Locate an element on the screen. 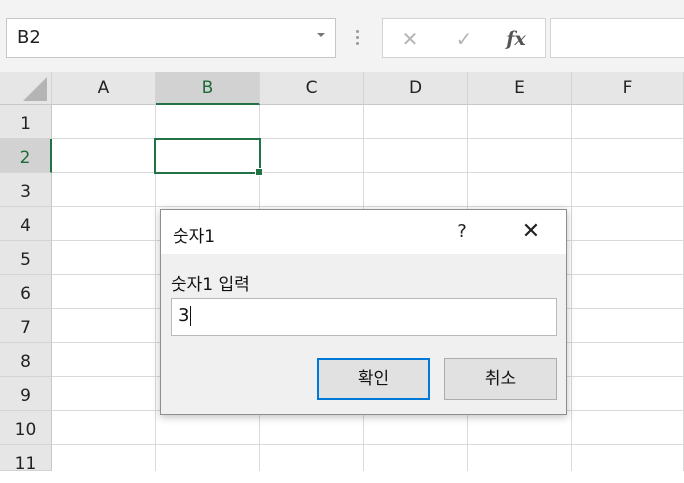 The width and height of the screenshot is (684, 483). column-header-c: C is located at coordinates (312, 88).